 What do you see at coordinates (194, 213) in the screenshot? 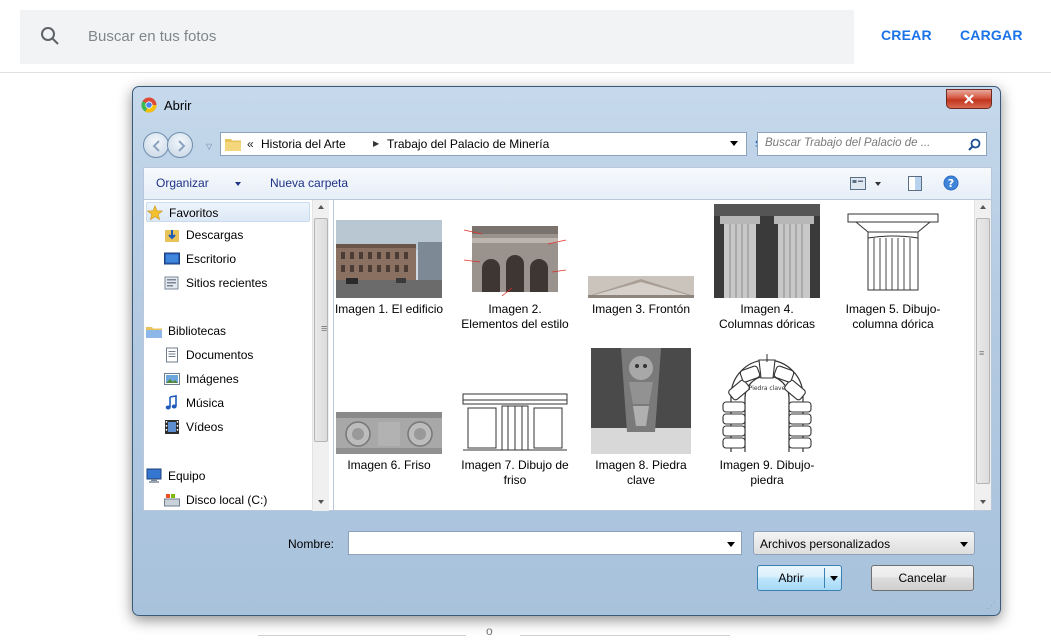
I see `nav-label: Favoritos` at bounding box center [194, 213].